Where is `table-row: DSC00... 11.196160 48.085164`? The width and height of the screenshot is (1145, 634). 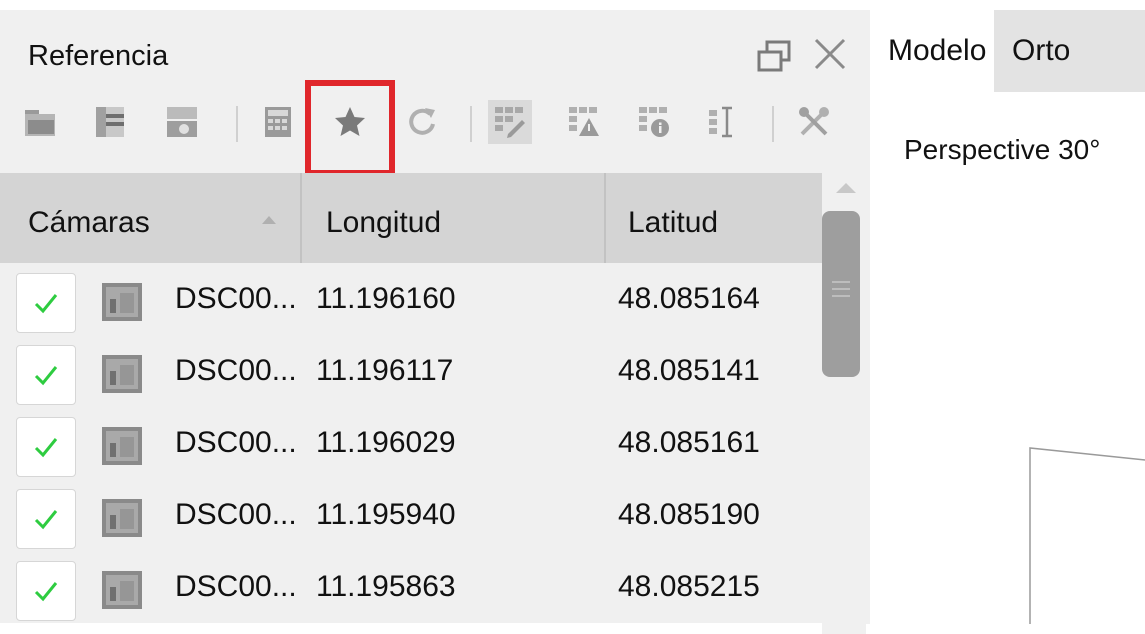
table-row: DSC00... 11.196160 48.085164 is located at coordinates (411, 299).